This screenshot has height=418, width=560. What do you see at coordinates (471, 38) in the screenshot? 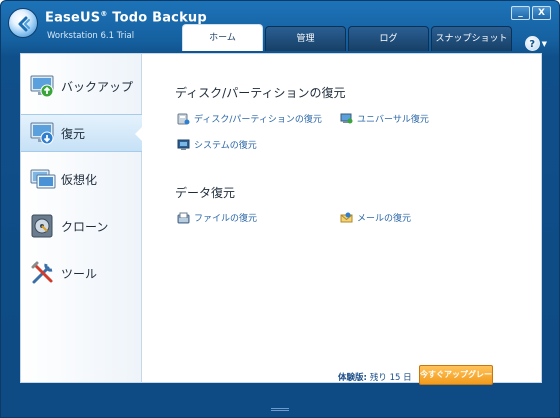
I see `tab-snapshot: スナップショット` at bounding box center [471, 38].